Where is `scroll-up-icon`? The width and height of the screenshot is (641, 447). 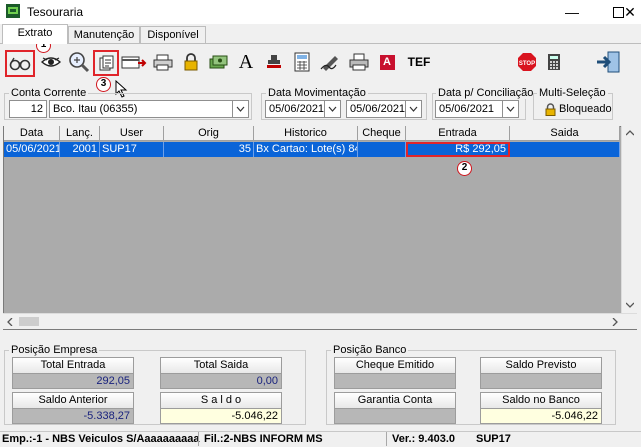
scroll-up-icon is located at coordinates (630, 133).